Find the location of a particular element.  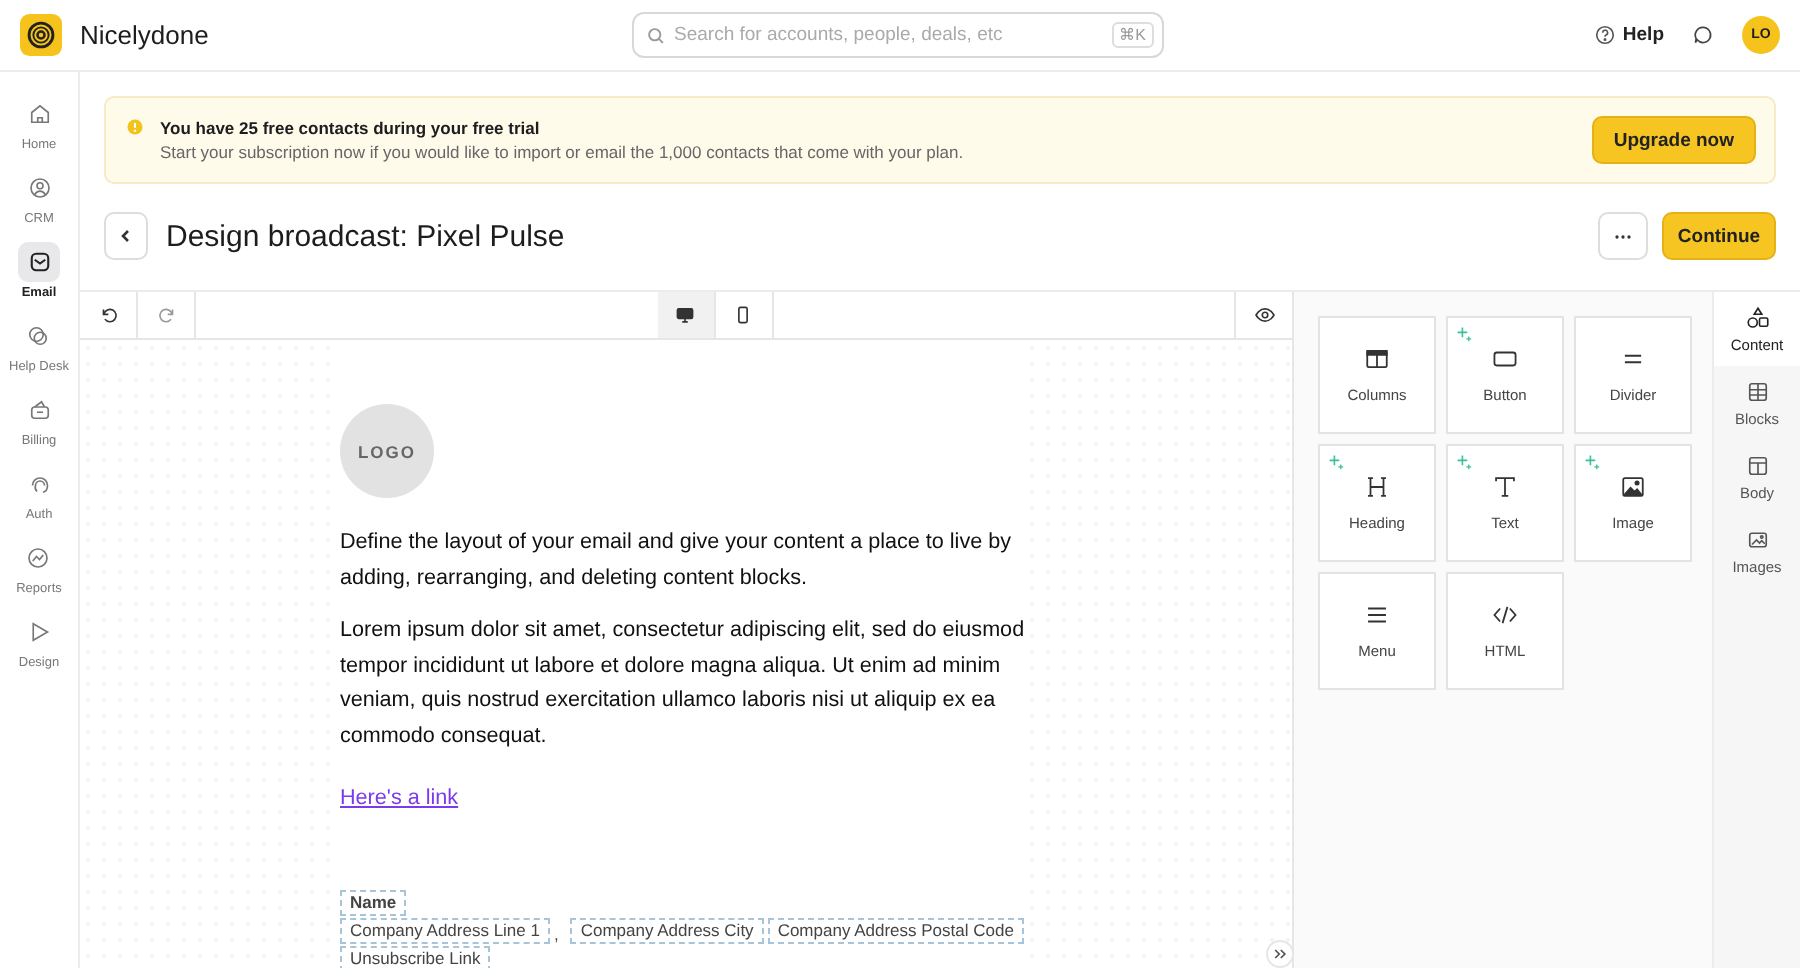

mobile-icon is located at coordinates (743, 315).